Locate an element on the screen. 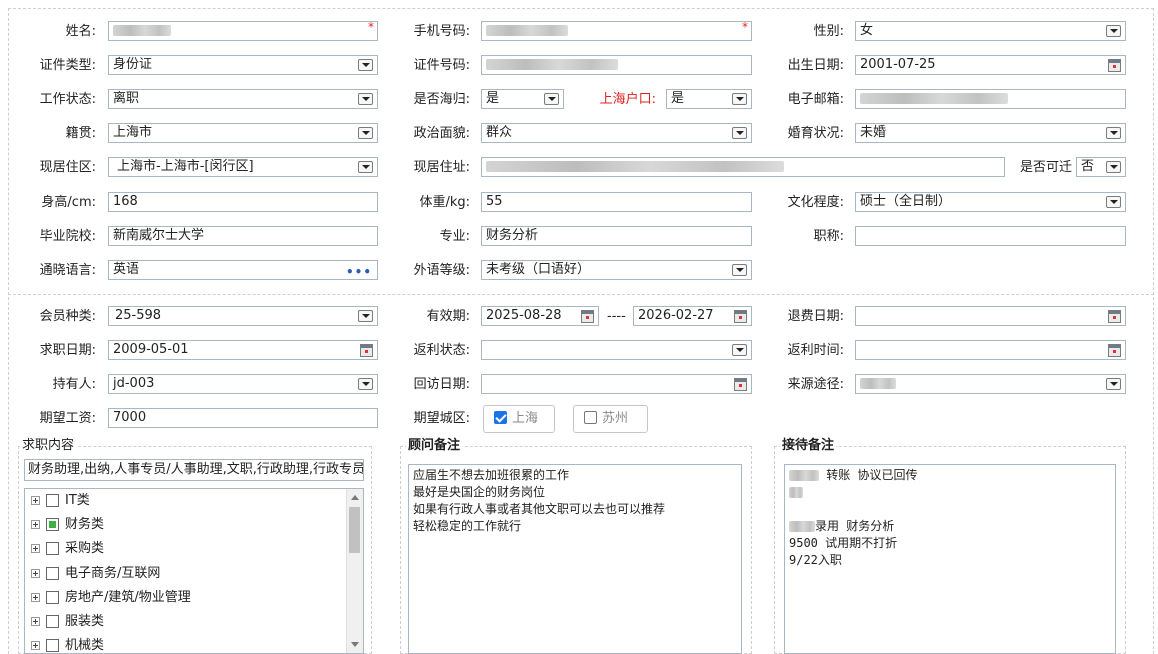  tree-node-finance: 财务类 is located at coordinates (64, 525).